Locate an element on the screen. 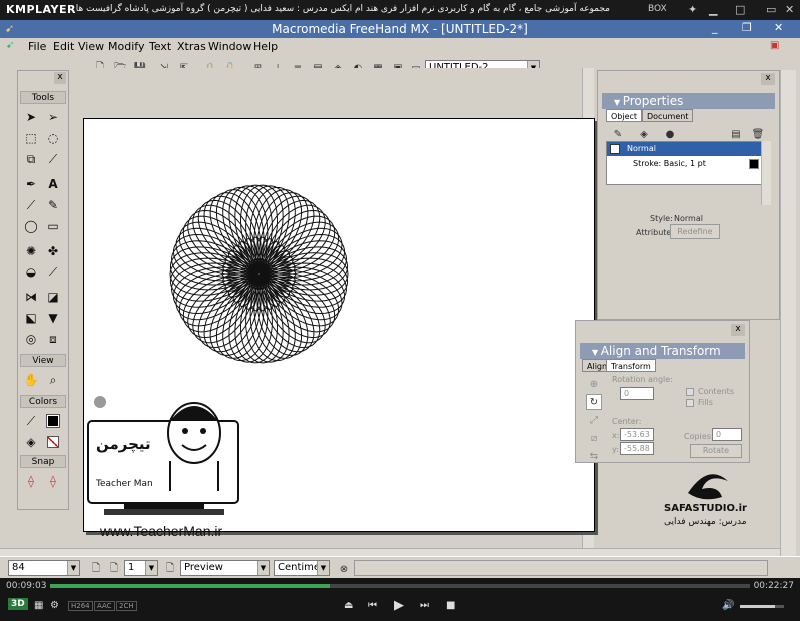  cancel-render-icon: ⊗ is located at coordinates (344, 569).